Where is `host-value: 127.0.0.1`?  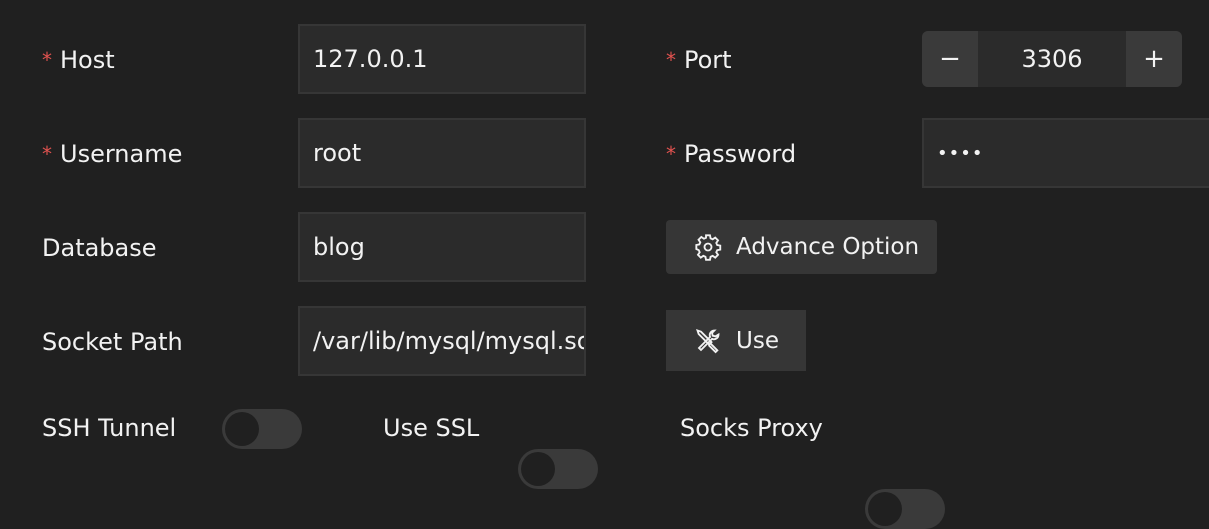 host-value: 127.0.0.1 is located at coordinates (370, 59).